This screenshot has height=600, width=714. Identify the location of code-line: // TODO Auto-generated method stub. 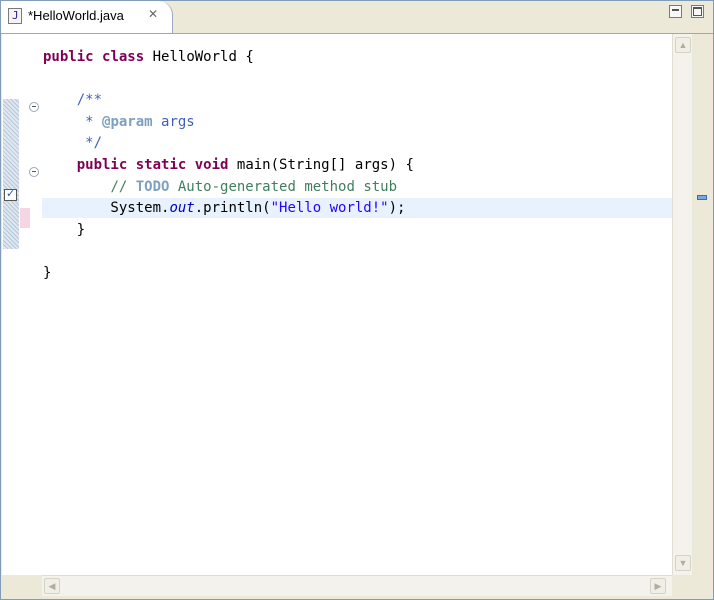
(357, 187).